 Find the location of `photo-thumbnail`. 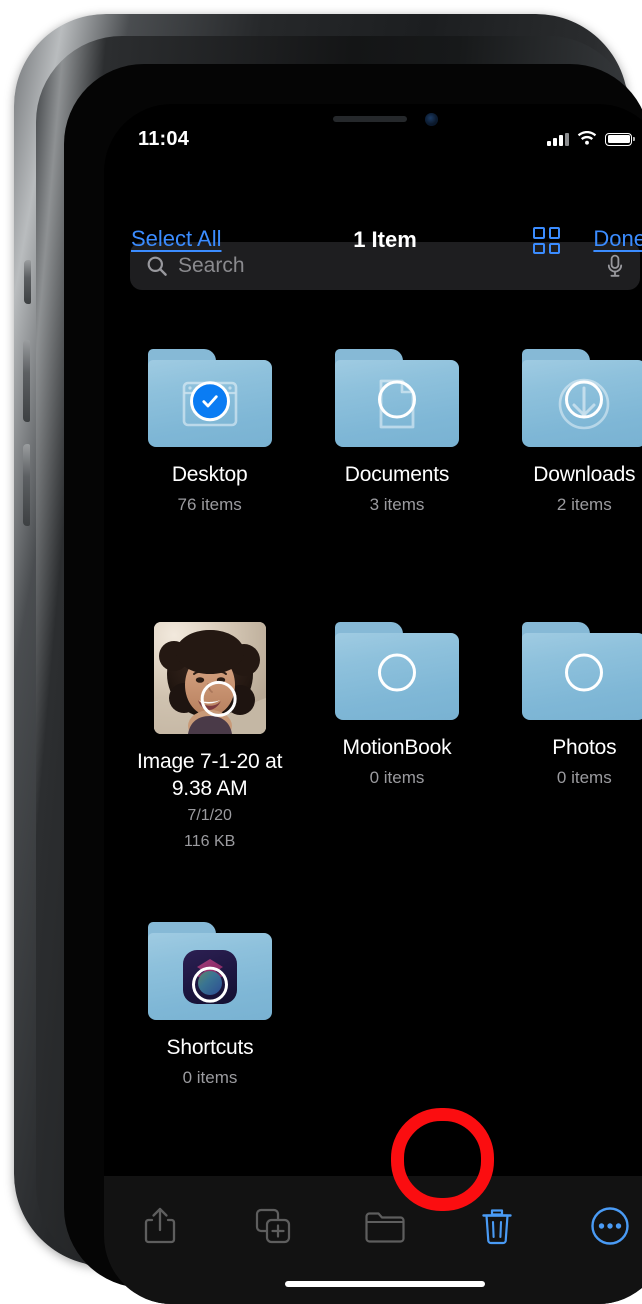

photo-thumbnail is located at coordinates (209, 678).